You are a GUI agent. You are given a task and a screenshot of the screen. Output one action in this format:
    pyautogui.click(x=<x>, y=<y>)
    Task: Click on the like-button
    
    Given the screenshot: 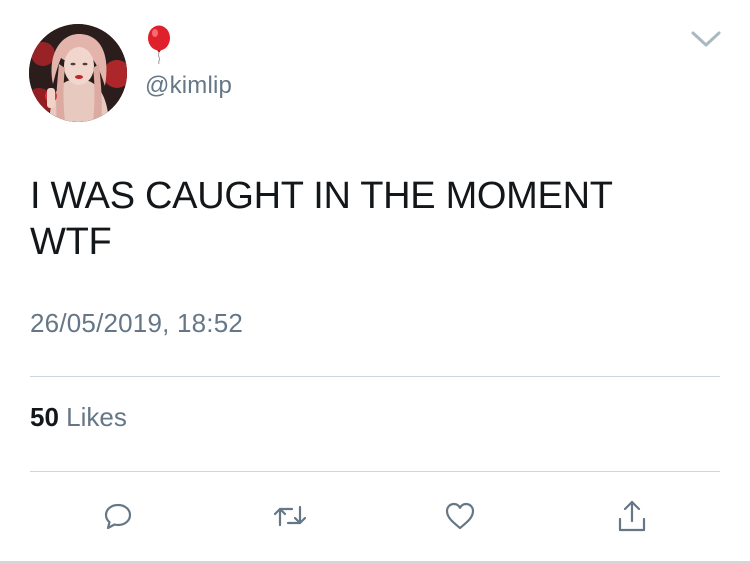 What is the action you would take?
    pyautogui.click(x=460, y=516)
    